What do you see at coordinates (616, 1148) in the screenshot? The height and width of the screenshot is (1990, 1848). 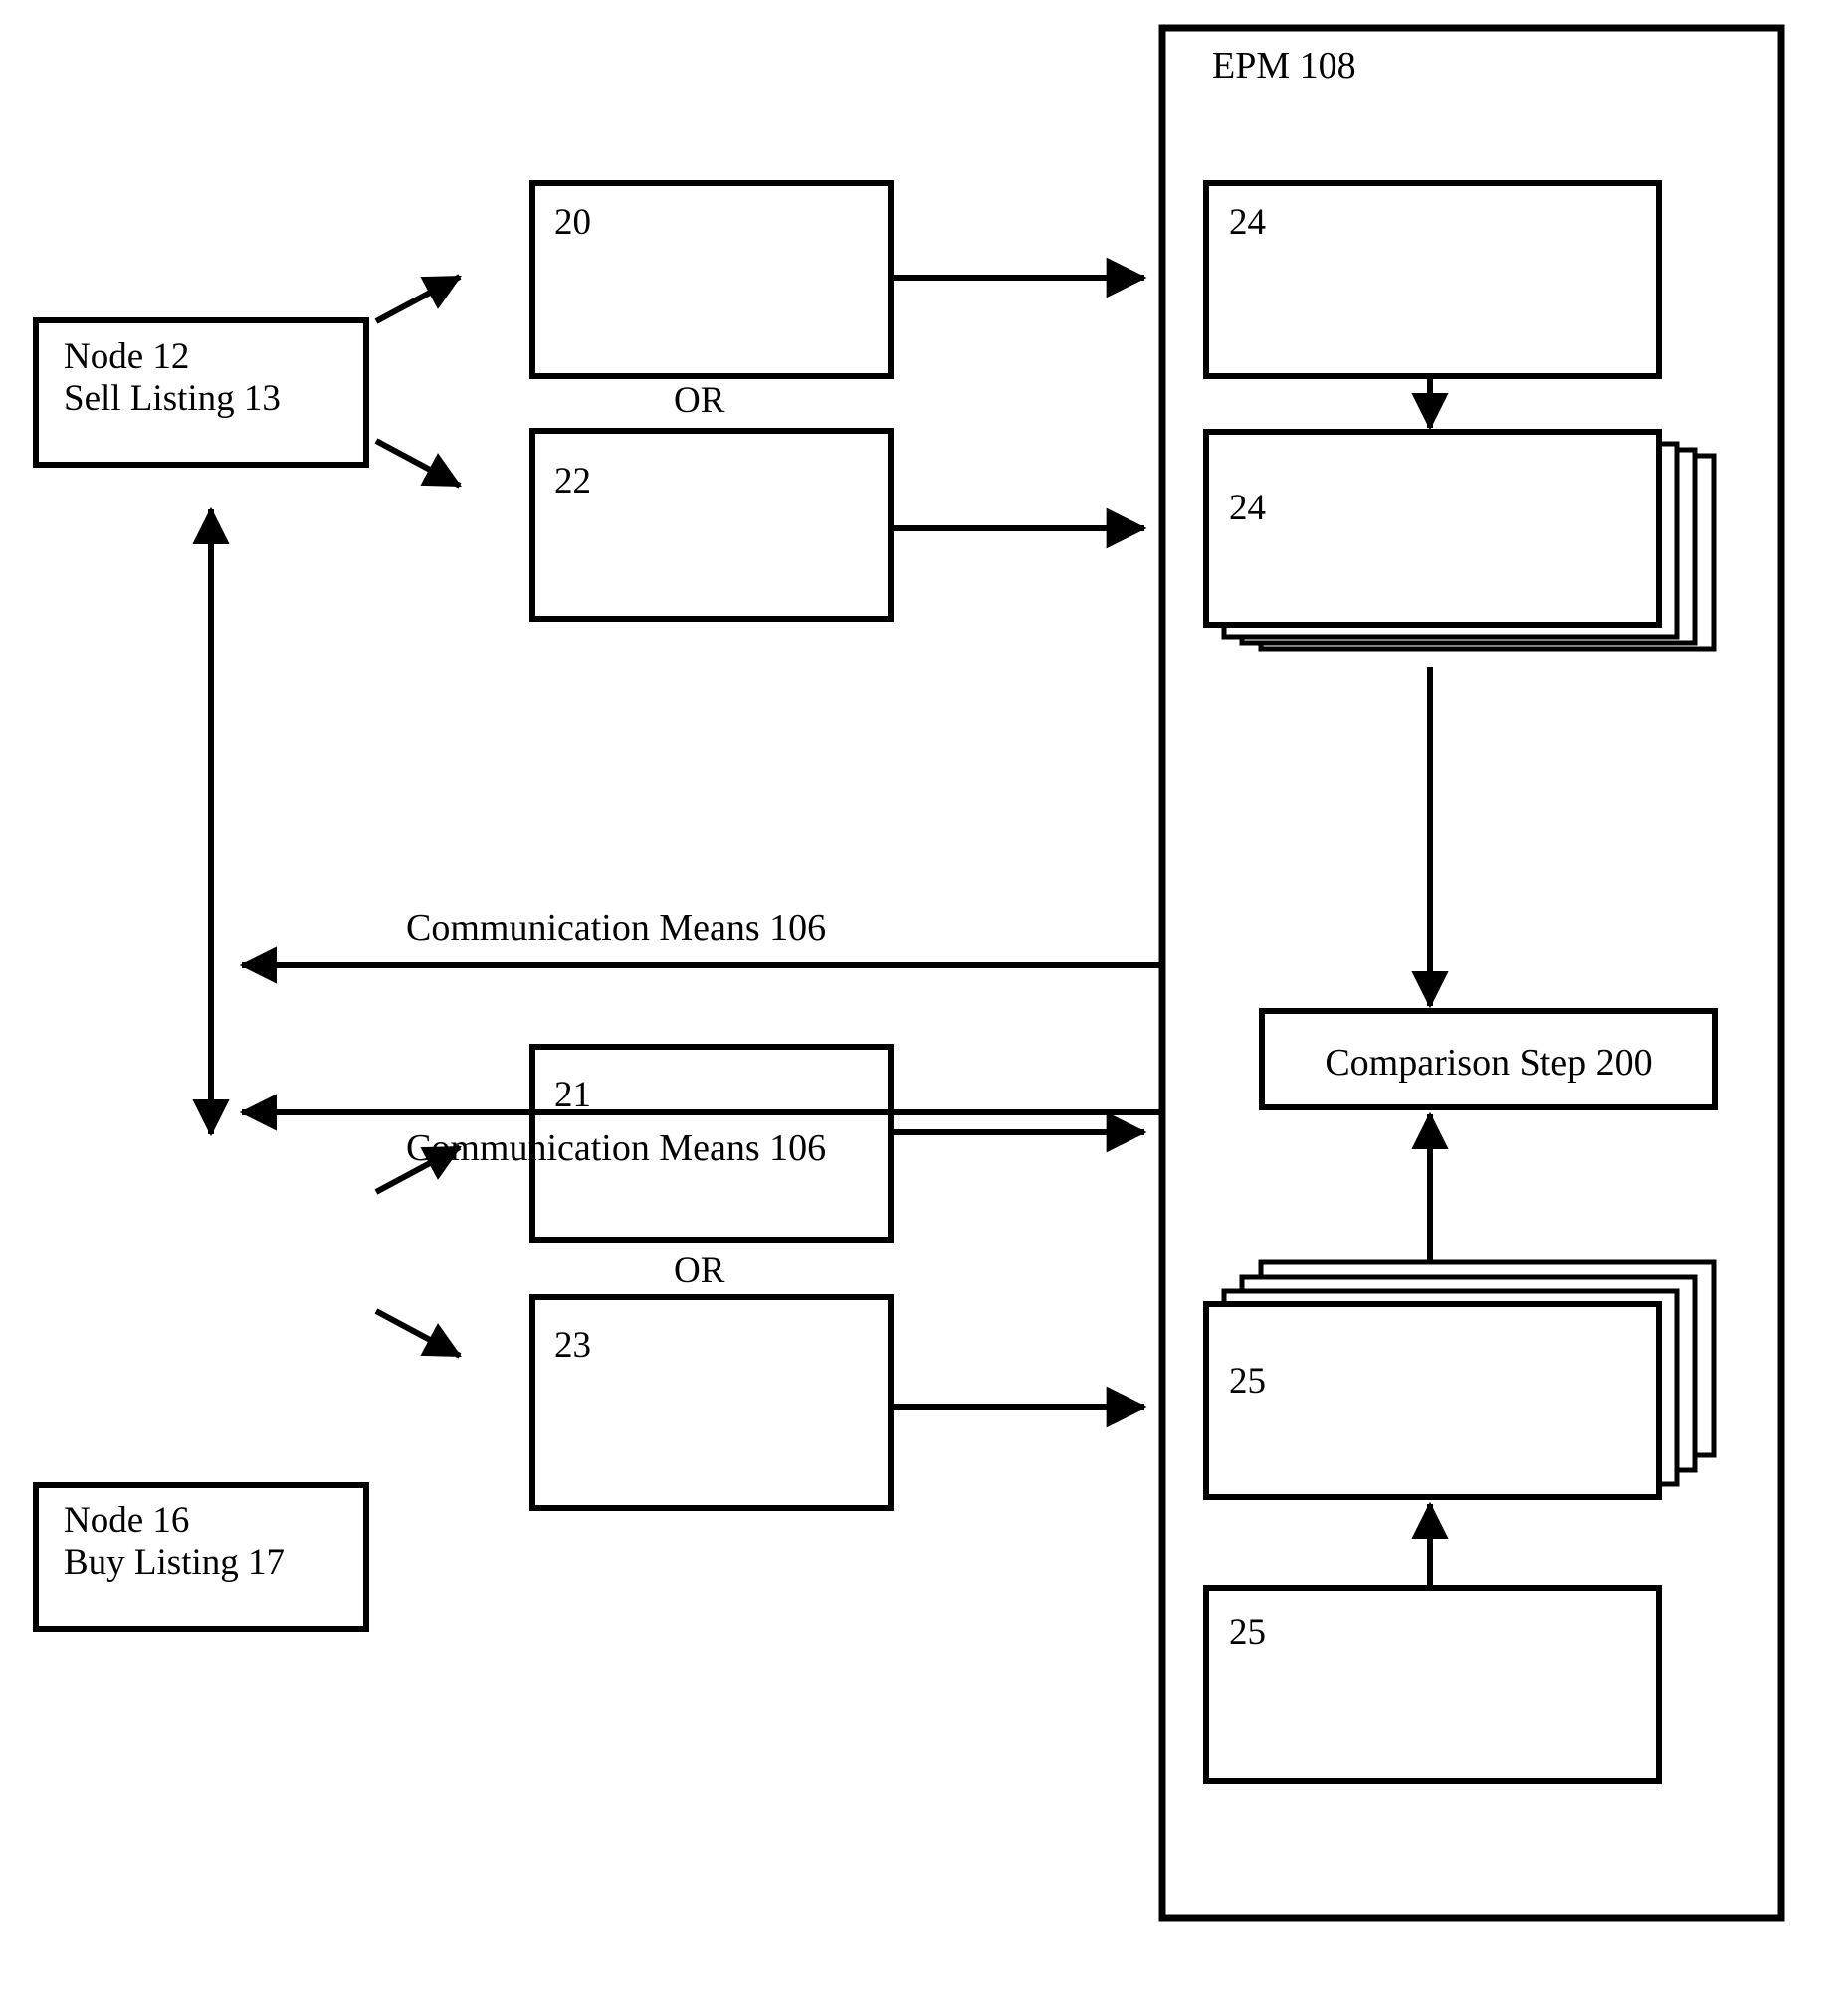 I see `communication-label-lower: Communication Means 106` at bounding box center [616, 1148].